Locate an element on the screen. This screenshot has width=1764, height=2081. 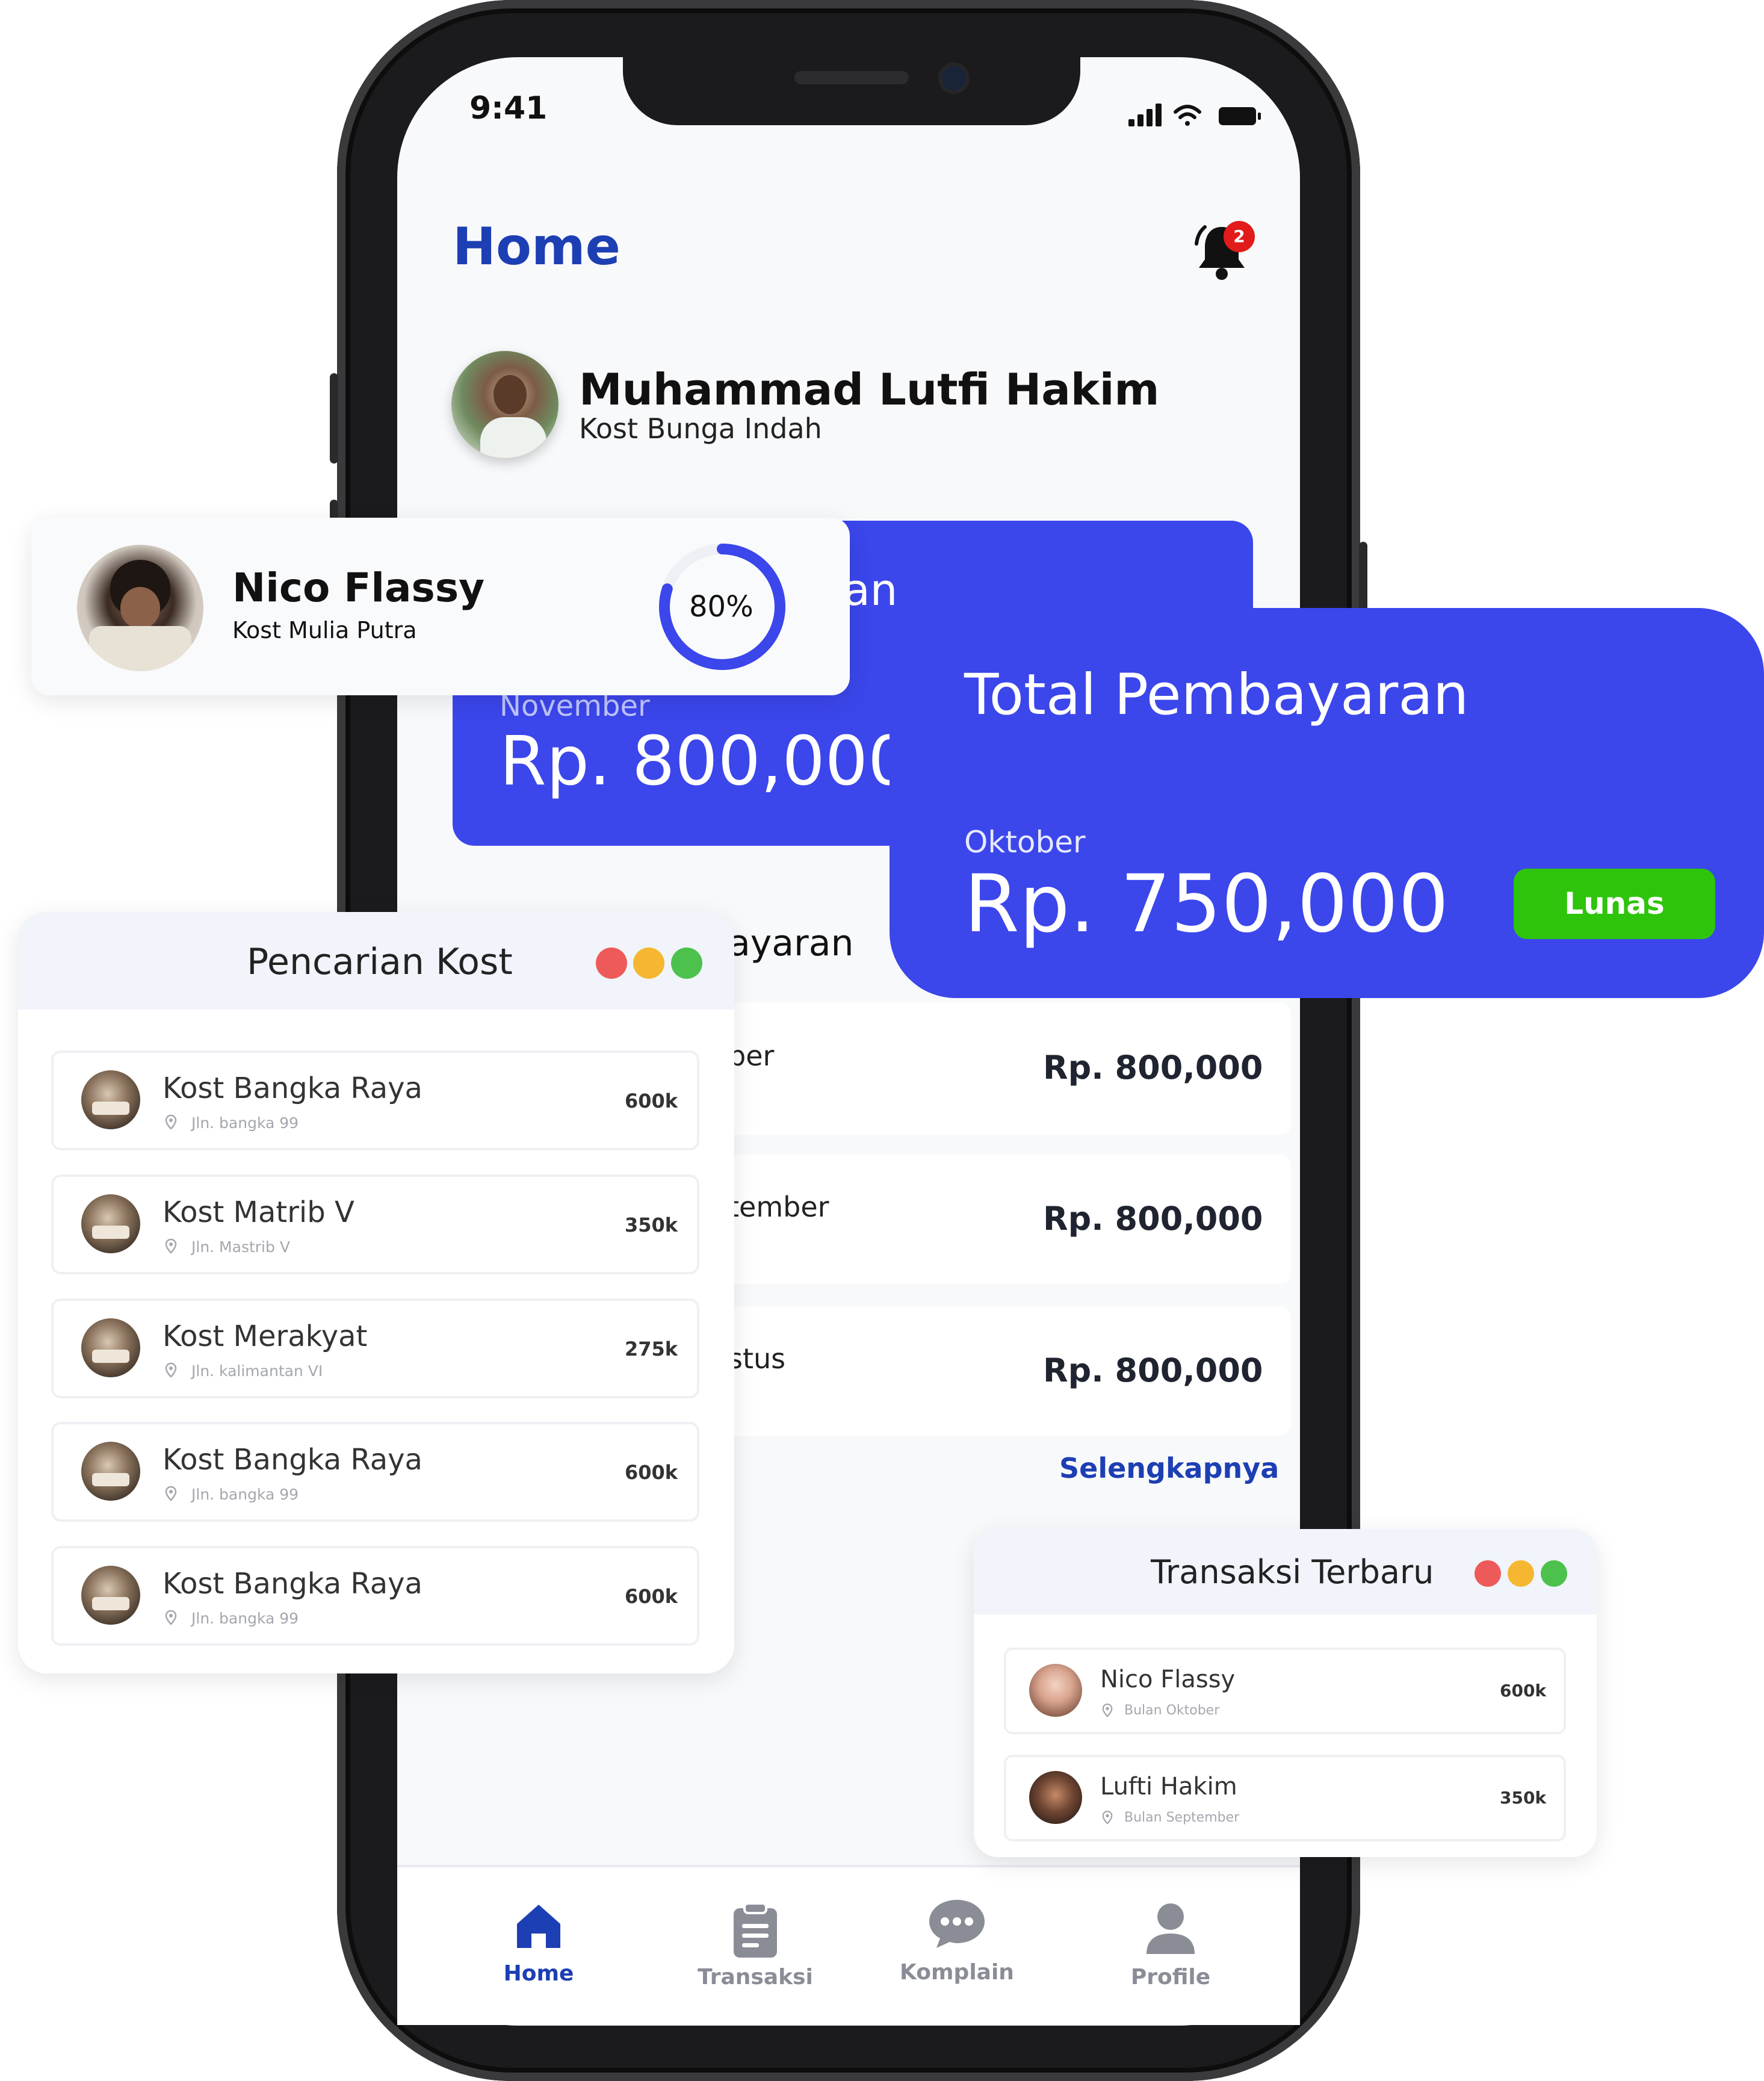
clipboard-icon is located at coordinates (755, 1930).